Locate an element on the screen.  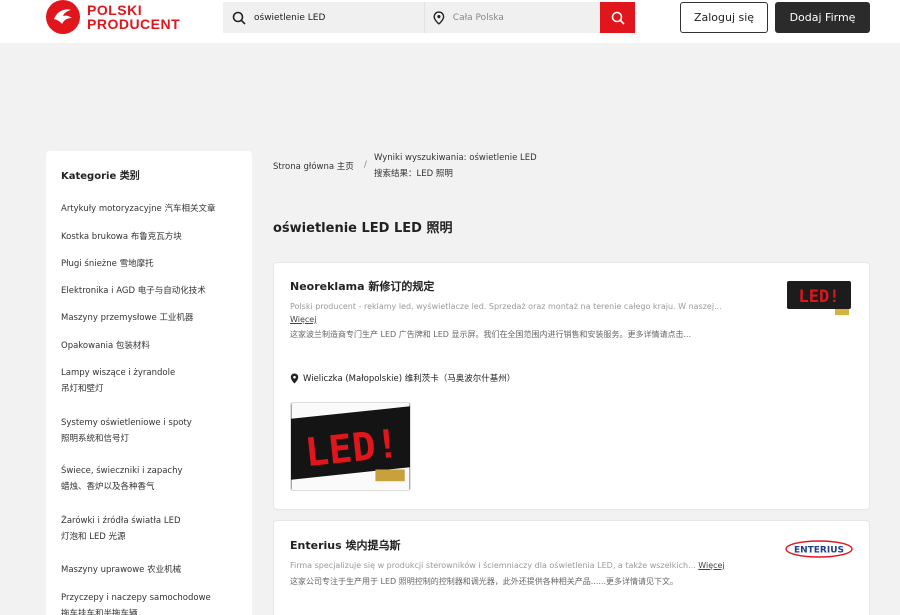
page-title: oświetlenie LED LED 照明 is located at coordinates (363, 228).